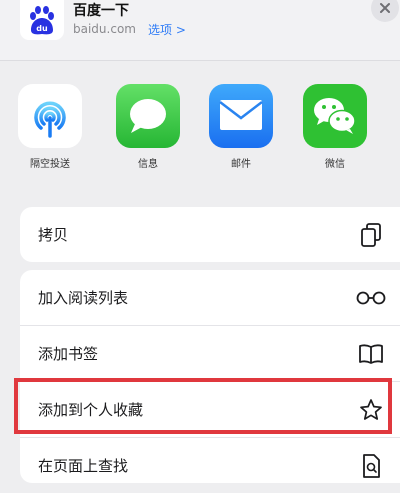 The height and width of the screenshot is (493, 400). I want to click on star-icon, so click(371, 410).